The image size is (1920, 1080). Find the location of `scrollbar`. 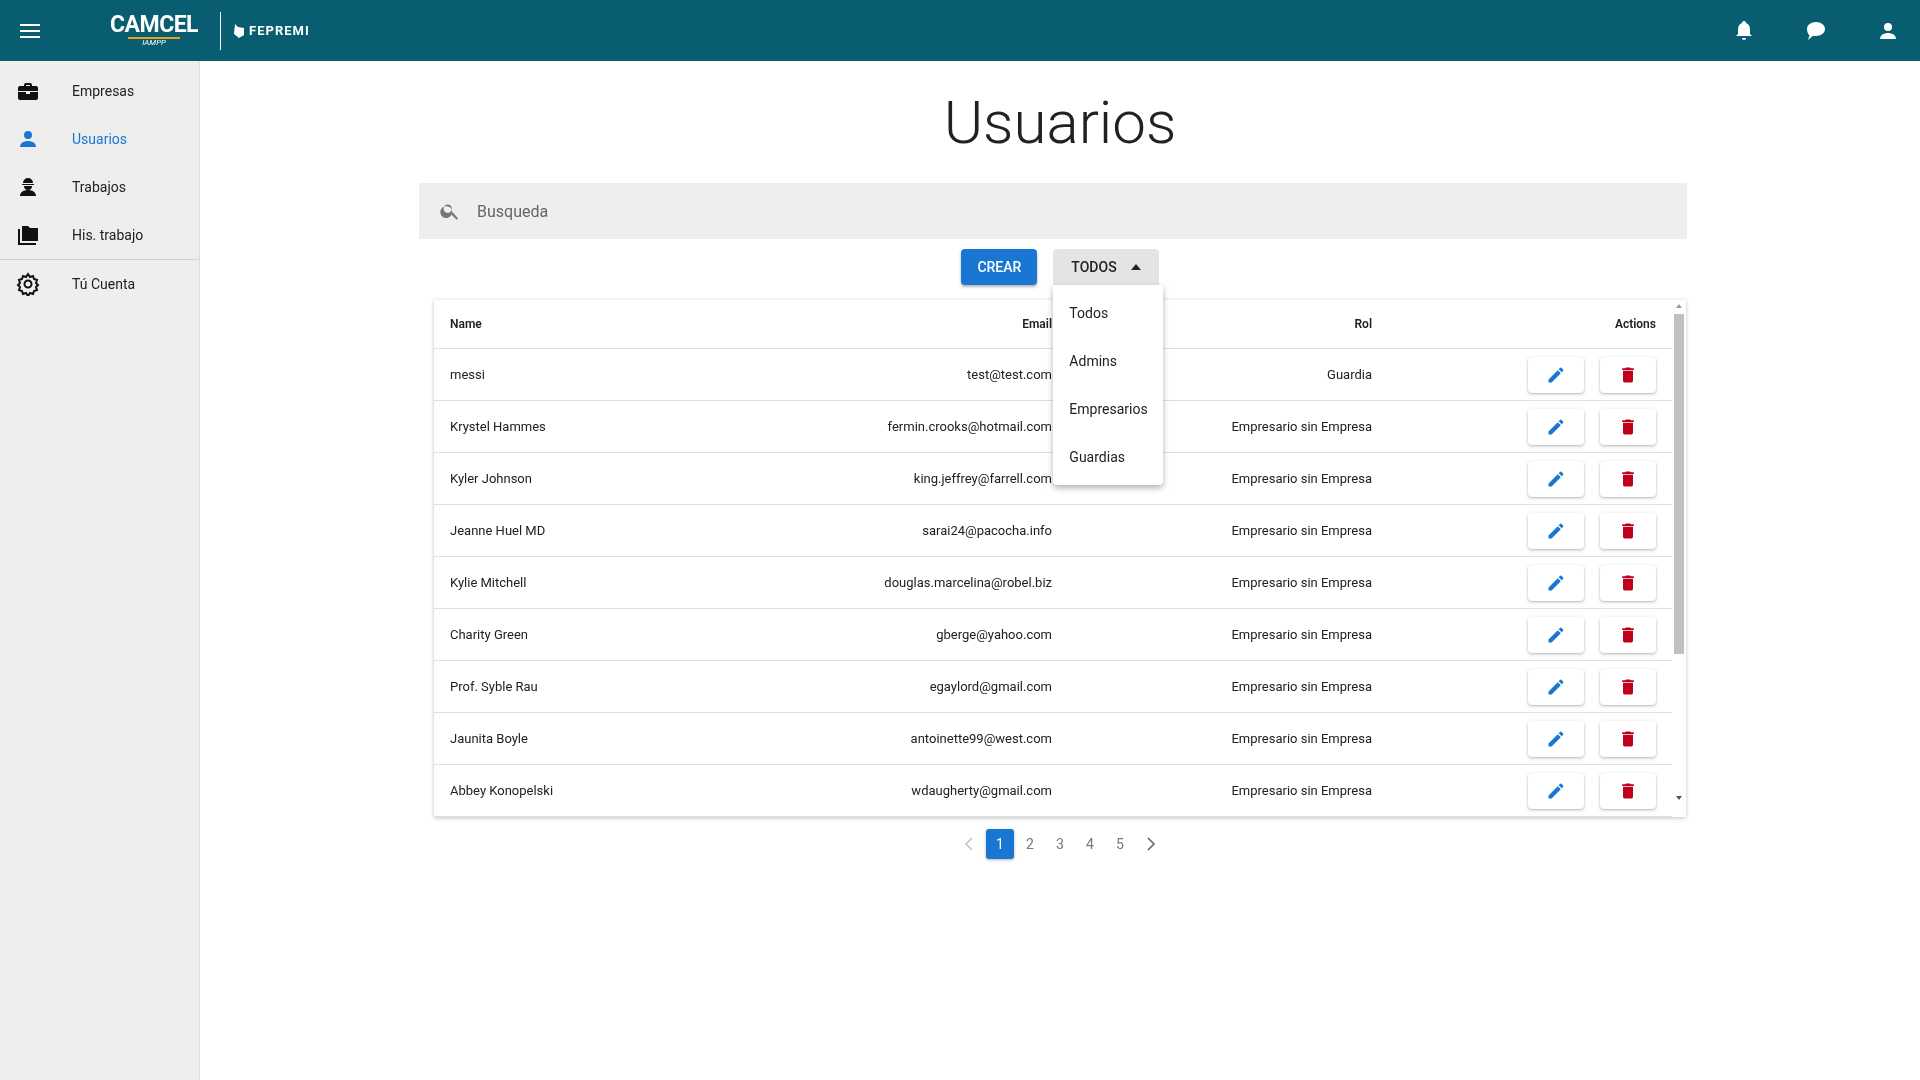

scrollbar is located at coordinates (1679, 552).